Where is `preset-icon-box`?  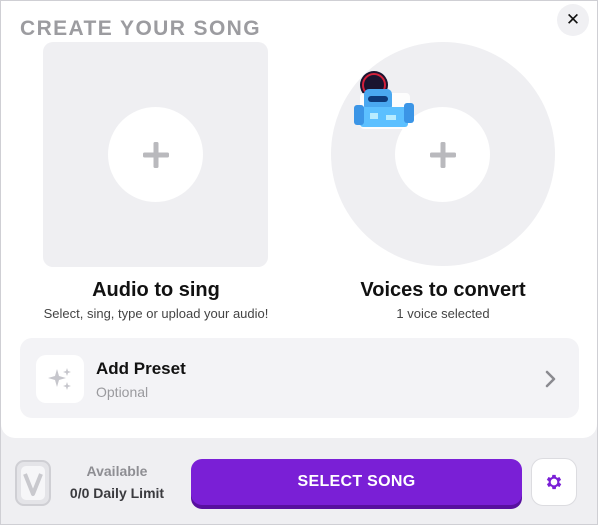
preset-icon-box is located at coordinates (60, 379).